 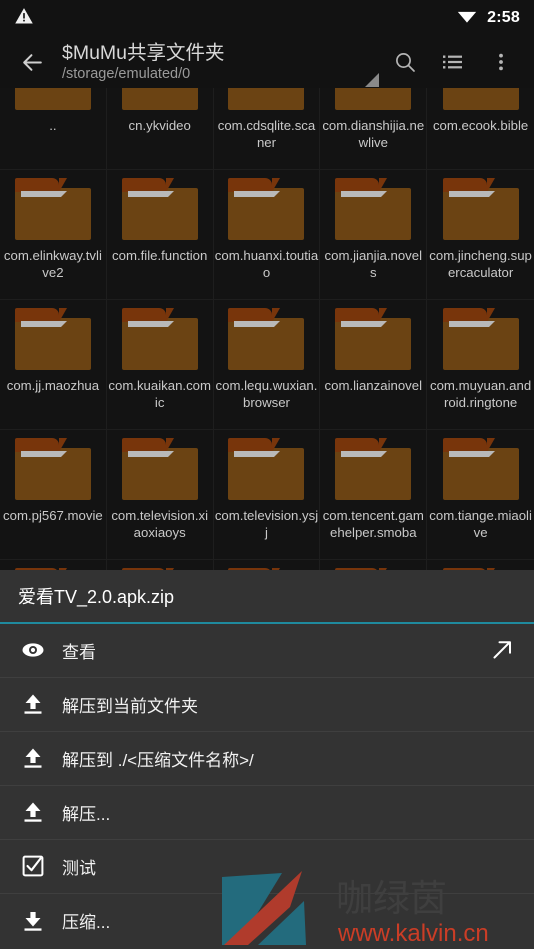 I want to click on file-grid-item: com.muyuan.android.ringtone, so click(x=480, y=365).